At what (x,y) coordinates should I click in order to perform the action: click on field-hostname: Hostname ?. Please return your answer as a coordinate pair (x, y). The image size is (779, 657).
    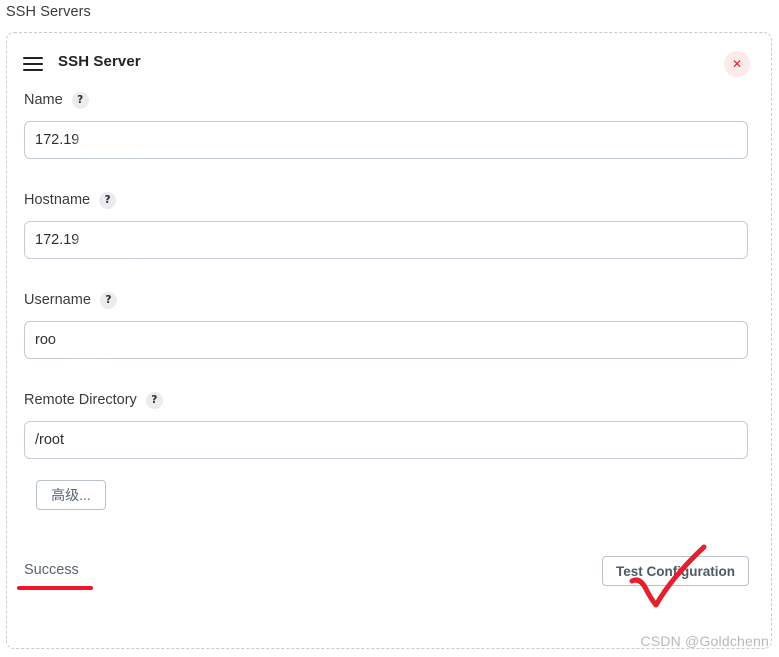
    Looking at the image, I should click on (389, 224).